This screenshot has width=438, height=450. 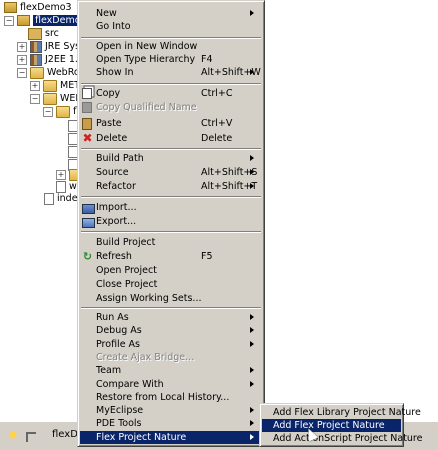 I want to click on submenu-item-label: Add Flex Library Project Nature, so click(x=347, y=412).